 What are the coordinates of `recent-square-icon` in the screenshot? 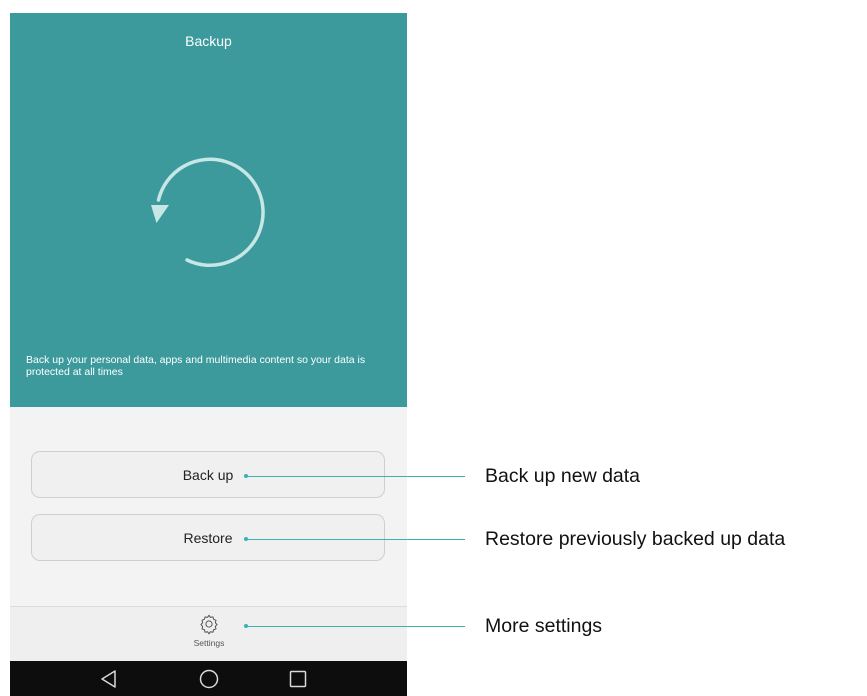 It's located at (298, 679).